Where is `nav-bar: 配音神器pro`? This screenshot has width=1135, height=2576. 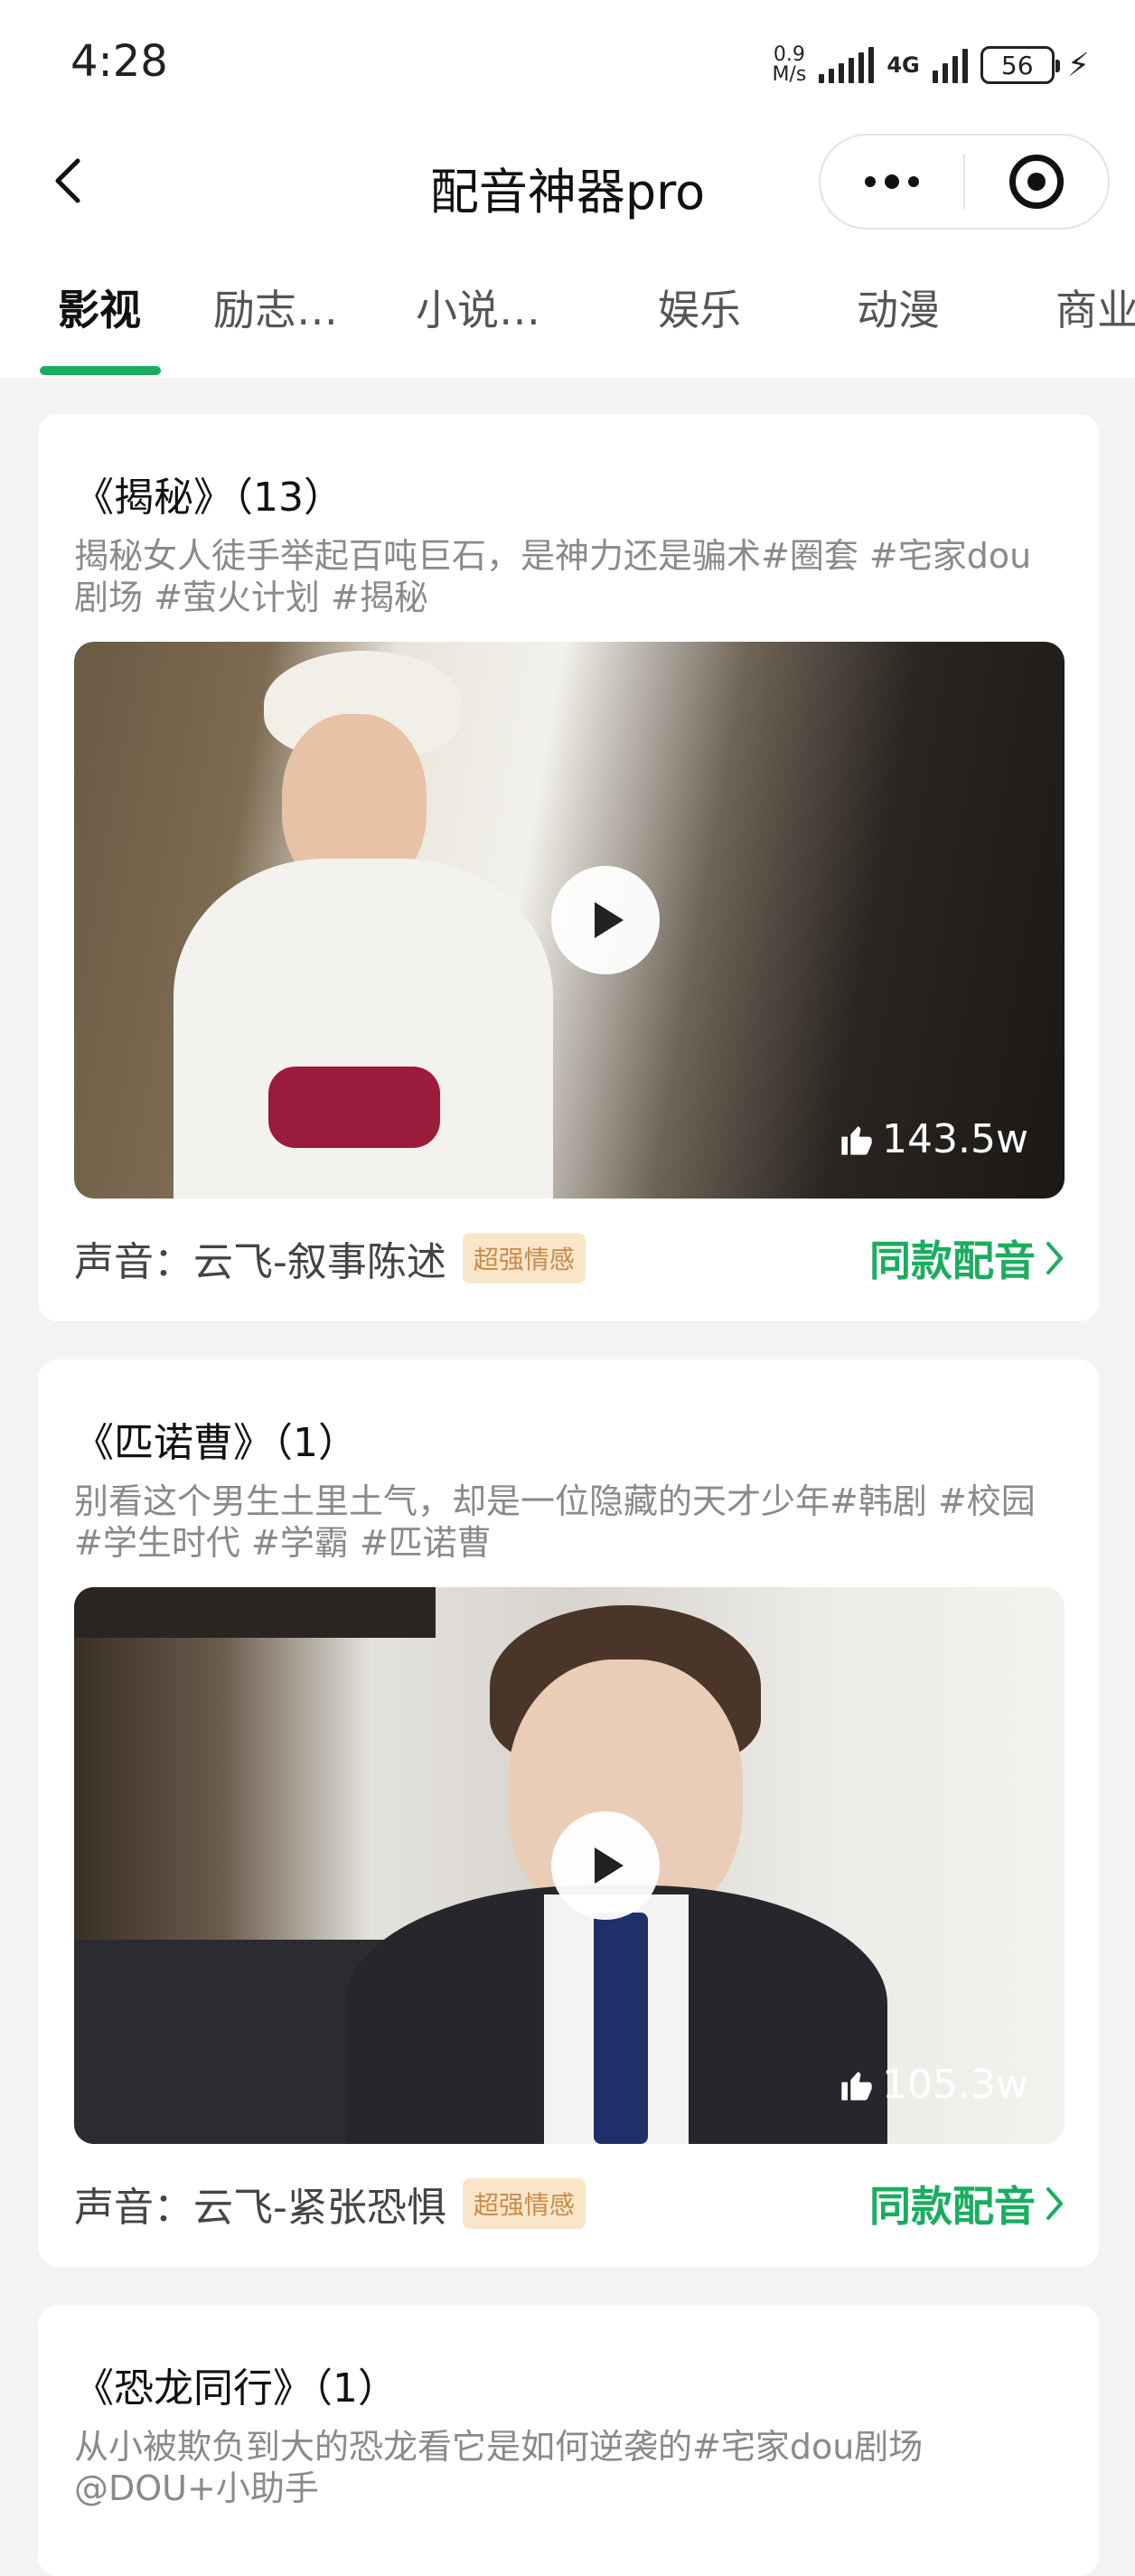 nav-bar: 配音神器pro is located at coordinates (567, 183).